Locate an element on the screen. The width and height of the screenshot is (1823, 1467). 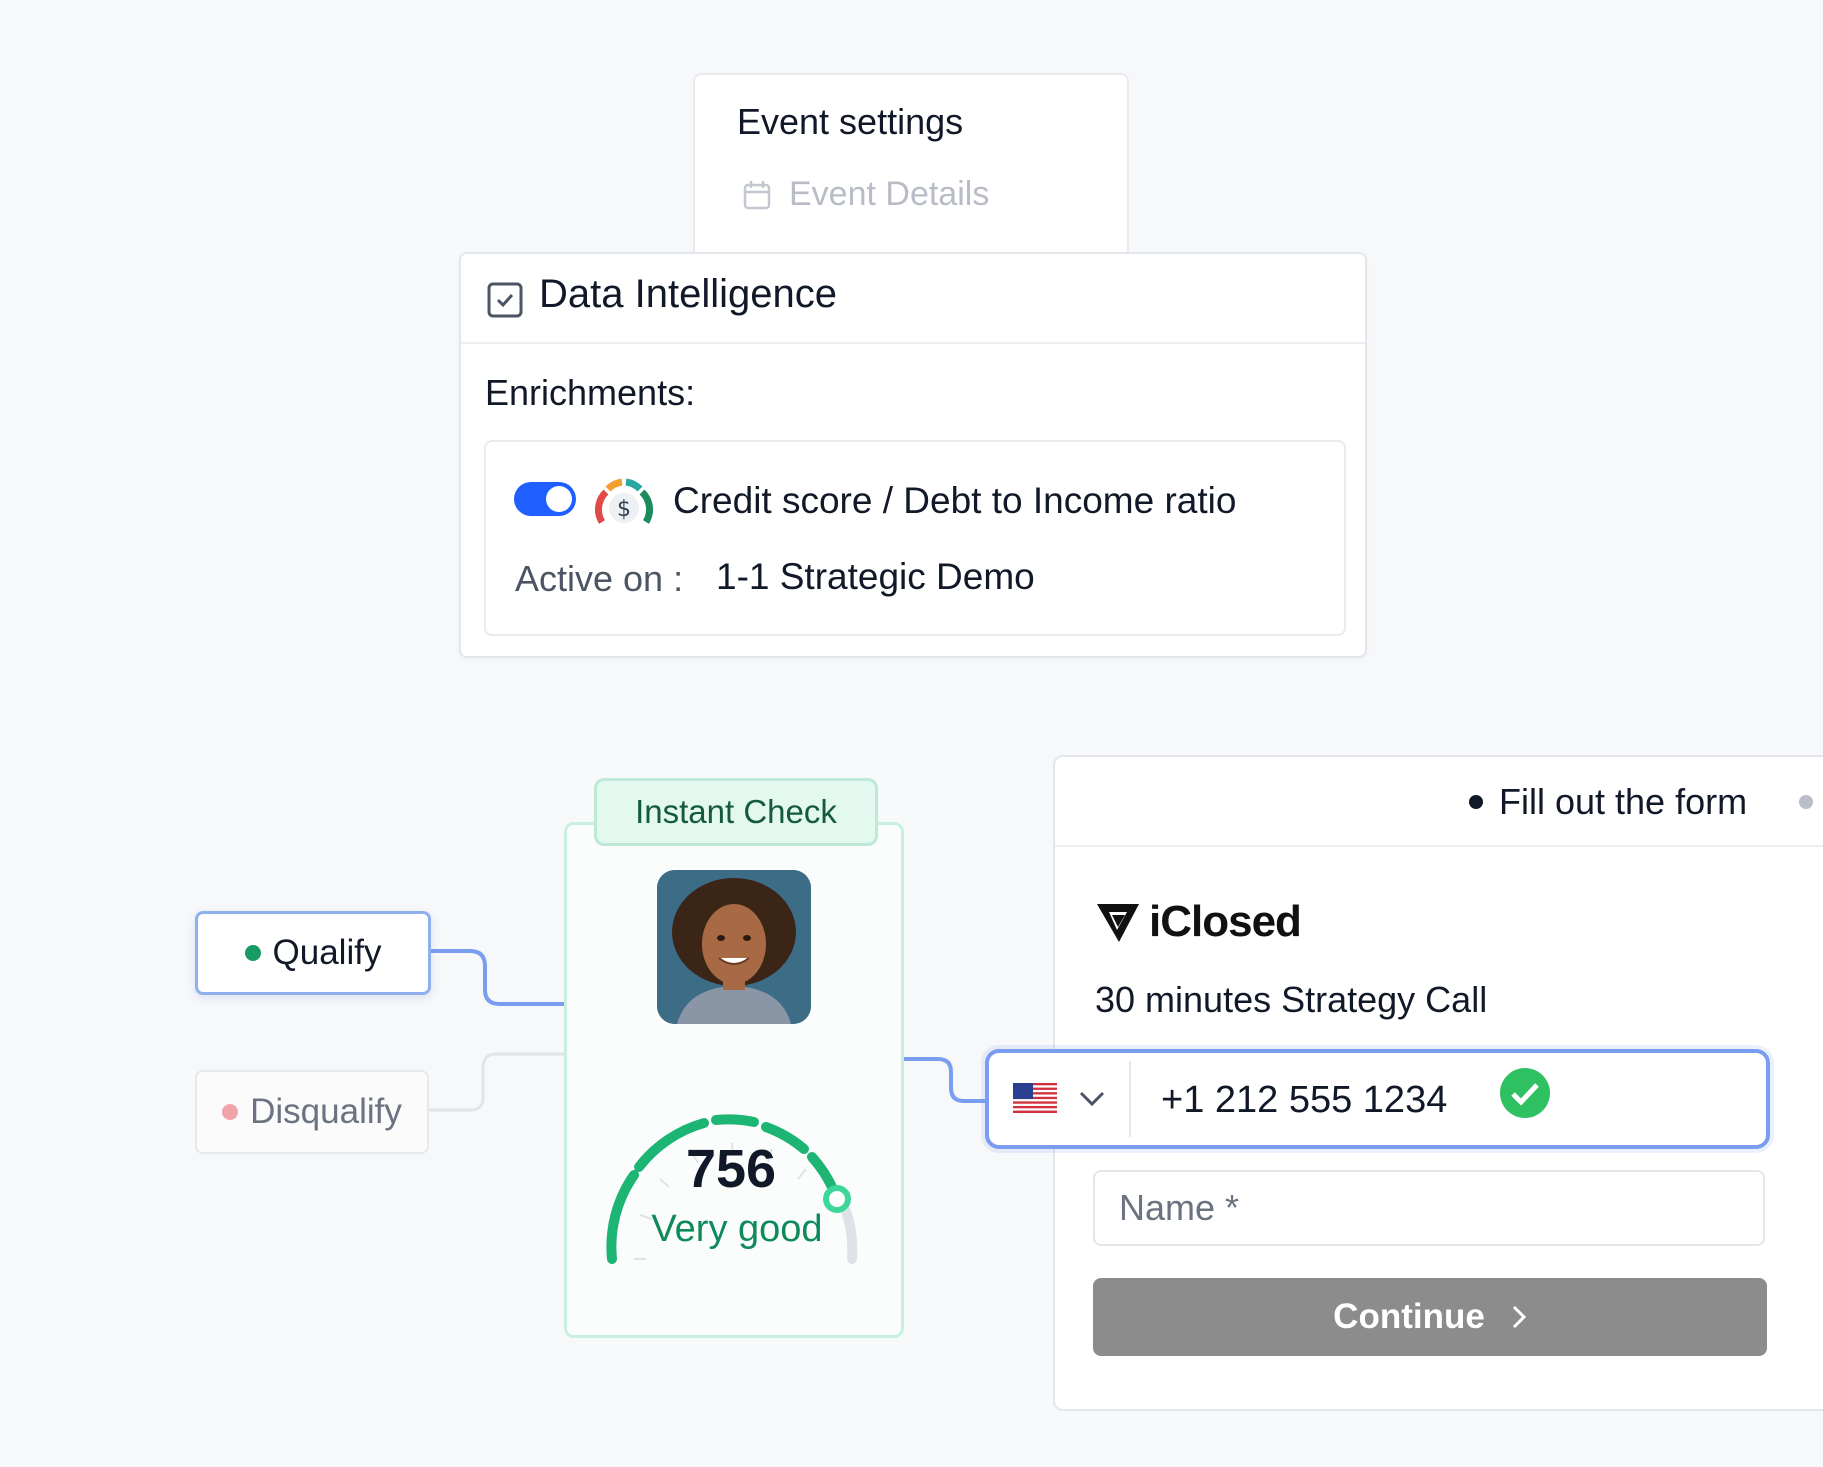
credit-score-value: 756 is located at coordinates (731, 1169).